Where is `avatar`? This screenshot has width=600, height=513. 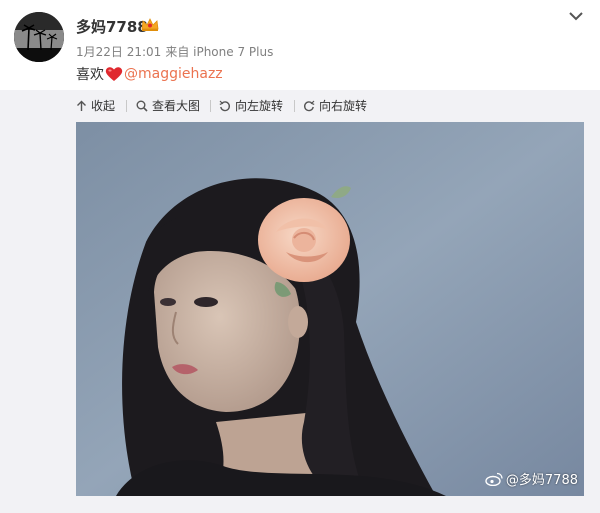 avatar is located at coordinates (39, 37).